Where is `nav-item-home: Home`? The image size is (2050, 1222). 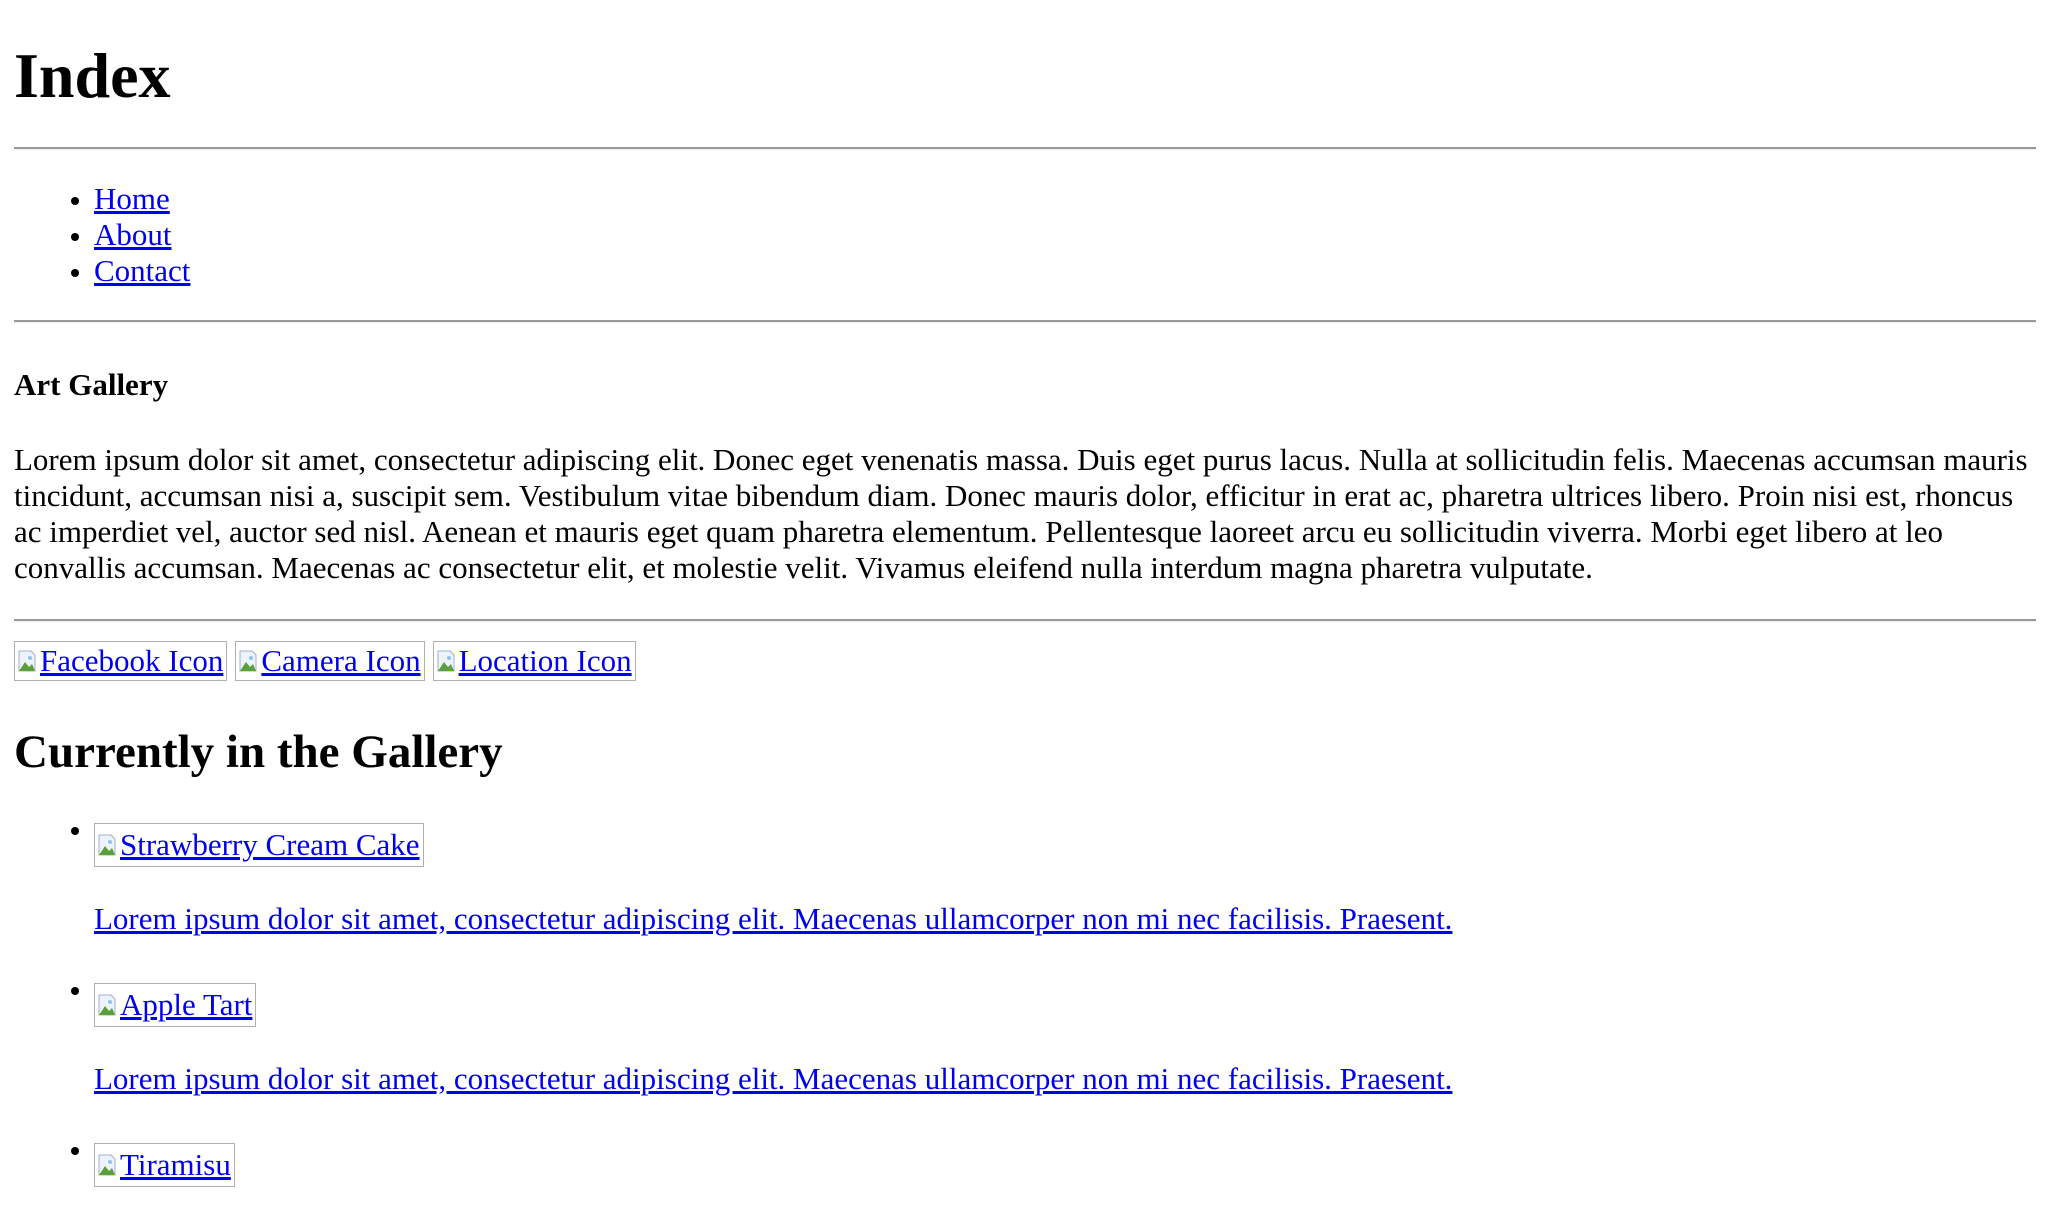
nav-item-home: Home is located at coordinates (1065, 199).